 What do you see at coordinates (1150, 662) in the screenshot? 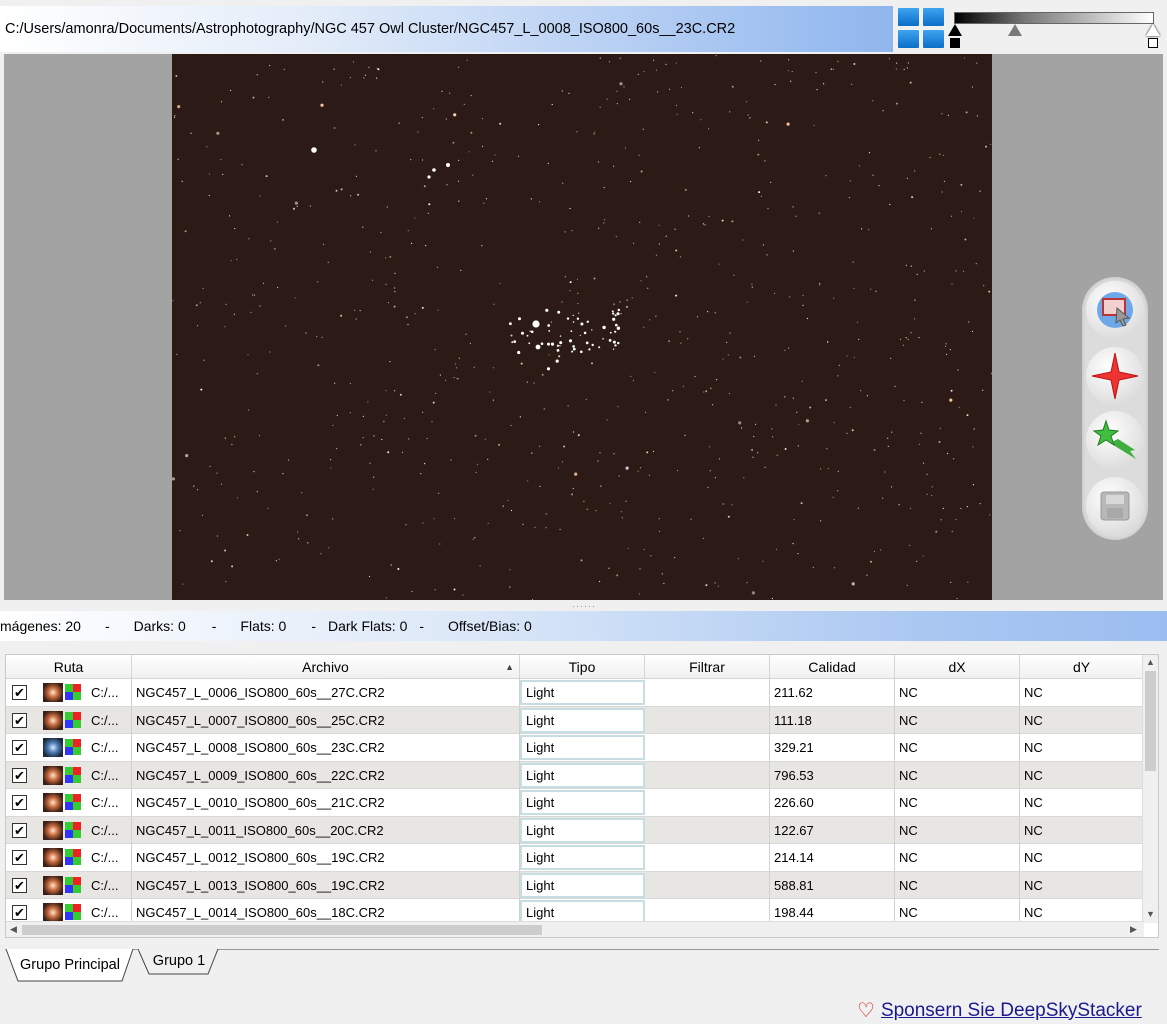
I see `scroll-up-icon: ▲` at bounding box center [1150, 662].